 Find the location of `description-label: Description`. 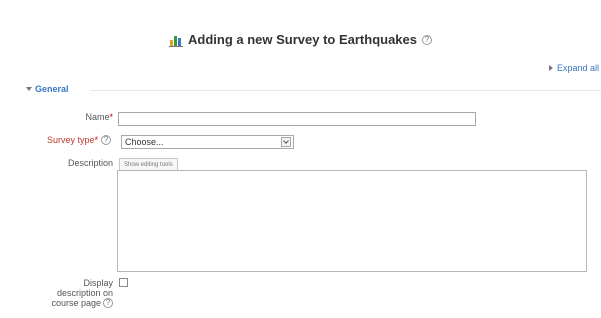

description-label: Description is located at coordinates (90, 163).